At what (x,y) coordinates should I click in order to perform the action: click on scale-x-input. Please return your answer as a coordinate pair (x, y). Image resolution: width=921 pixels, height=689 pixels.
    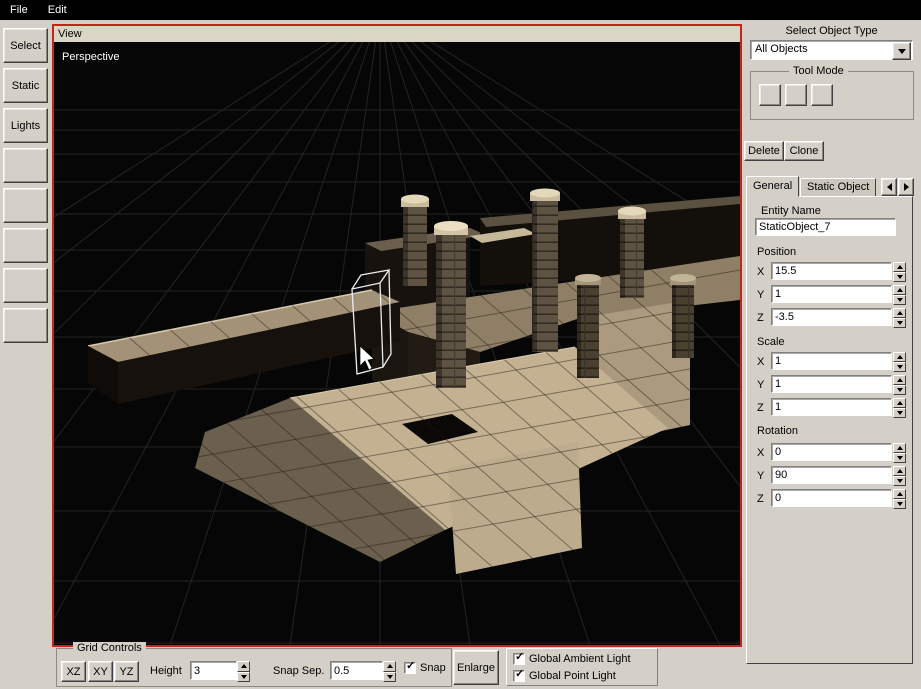
    Looking at the image, I should click on (831, 361).